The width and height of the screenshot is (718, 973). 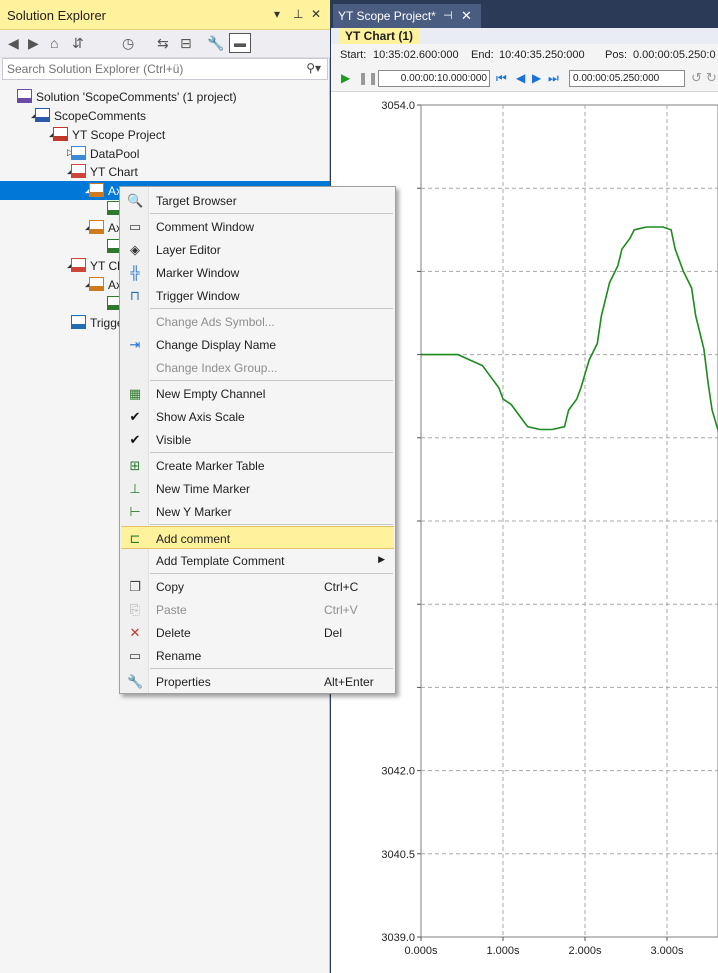 I want to click on menu-item-label: Properties, so click(x=183, y=682).